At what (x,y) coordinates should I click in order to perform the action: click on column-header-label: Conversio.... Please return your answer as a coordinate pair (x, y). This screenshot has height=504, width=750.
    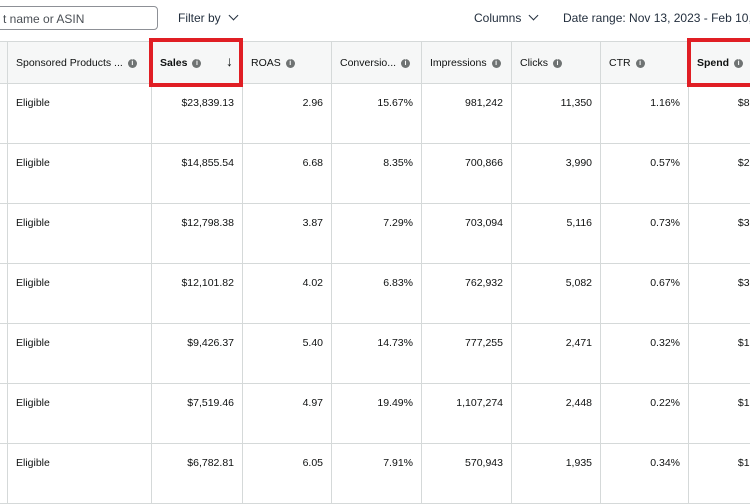
    Looking at the image, I should click on (368, 63).